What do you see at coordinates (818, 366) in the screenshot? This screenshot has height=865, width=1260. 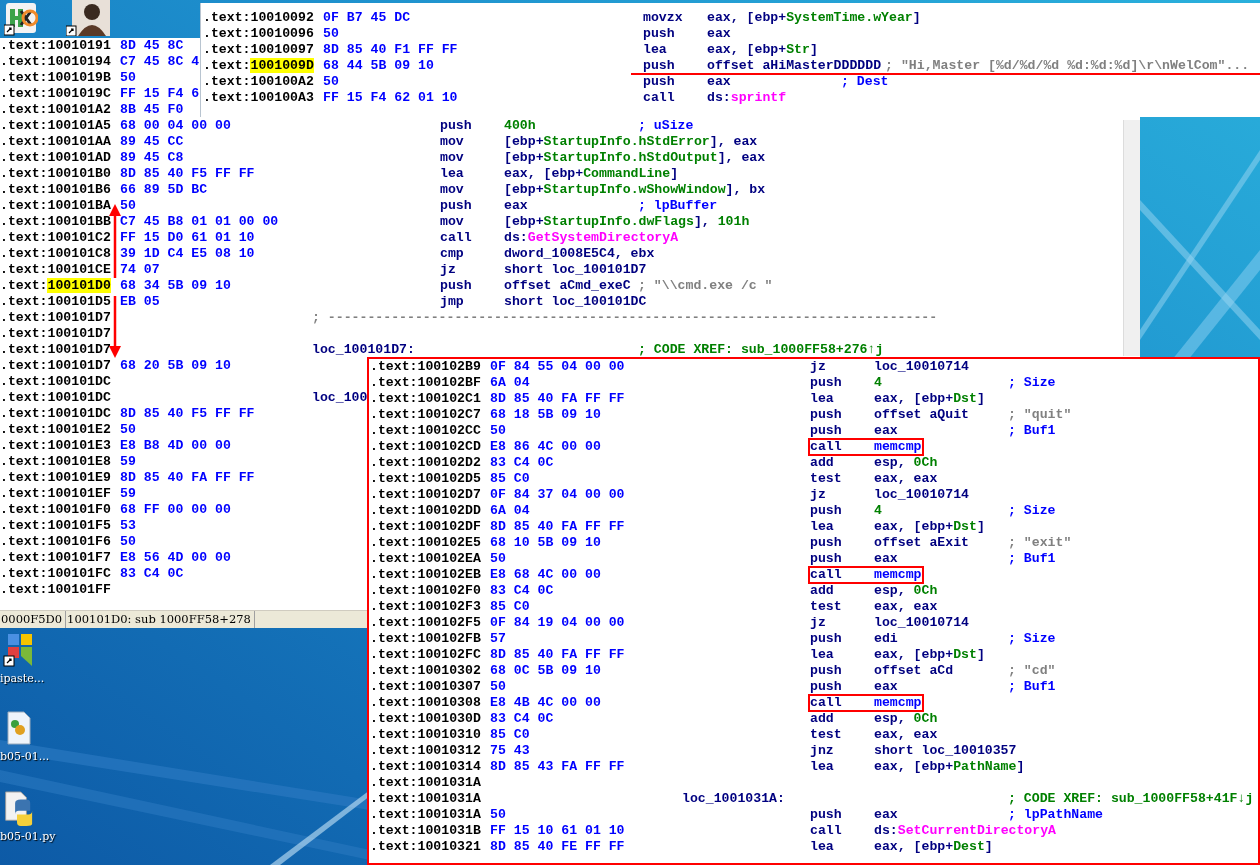 I see `mnemonic: jz` at bounding box center [818, 366].